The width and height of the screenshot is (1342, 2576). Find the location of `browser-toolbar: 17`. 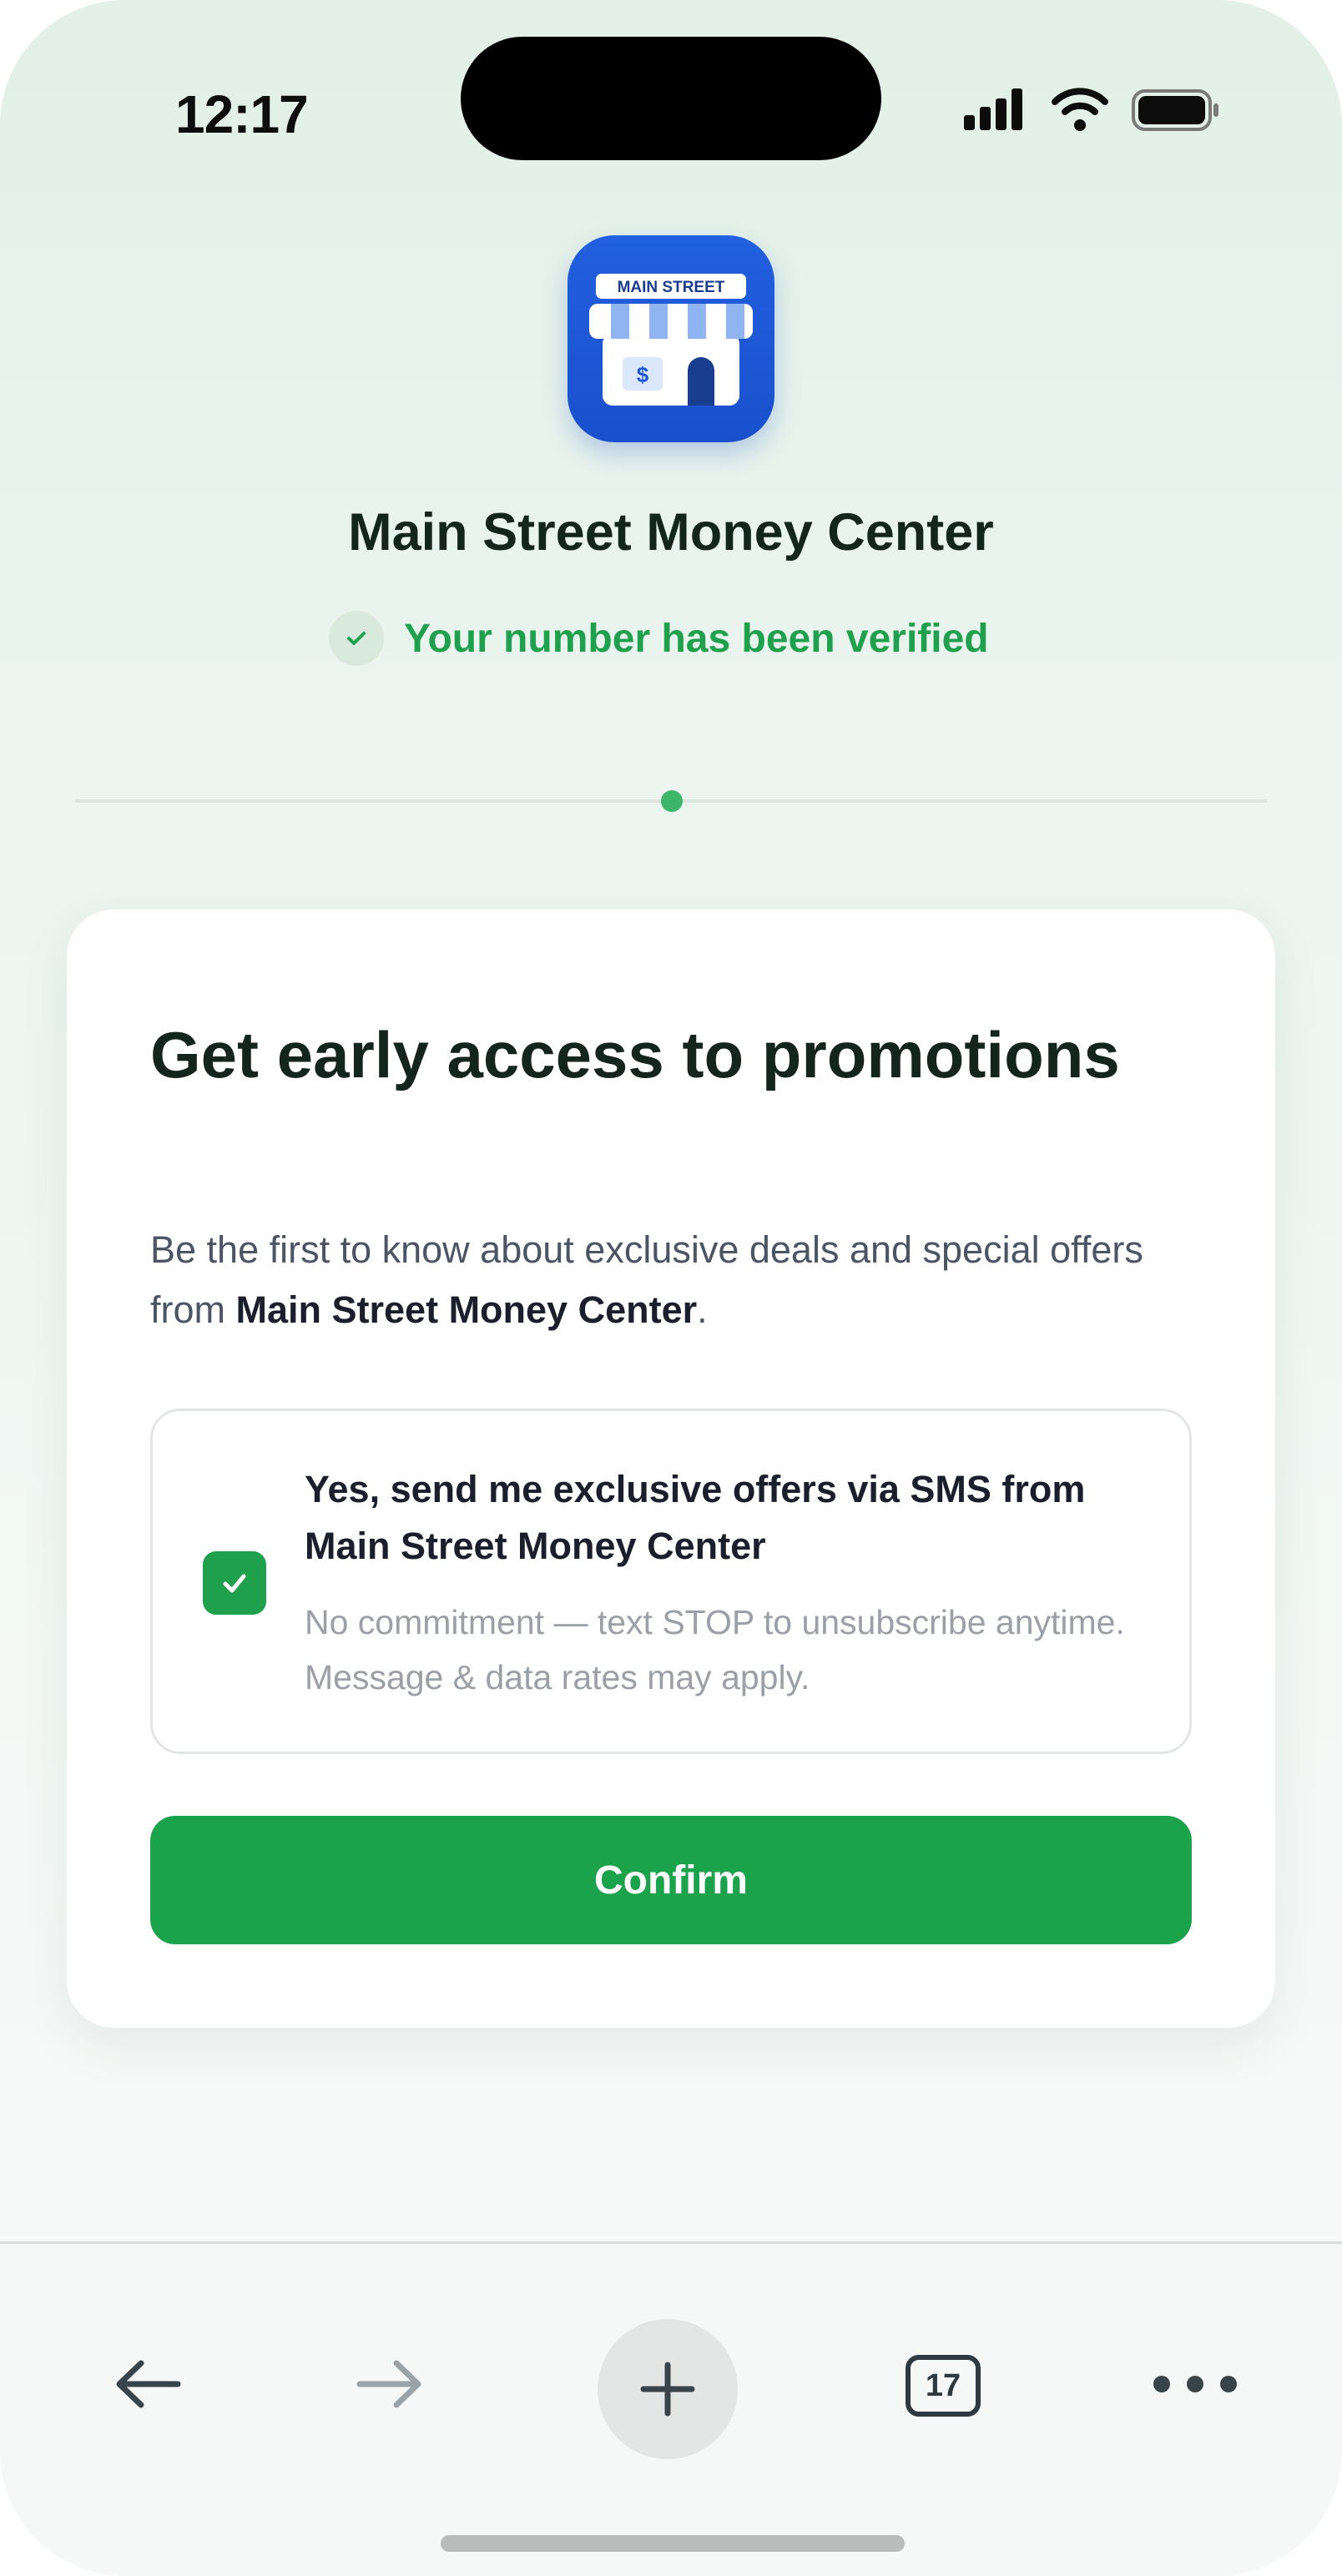

browser-toolbar: 17 is located at coordinates (671, 2408).